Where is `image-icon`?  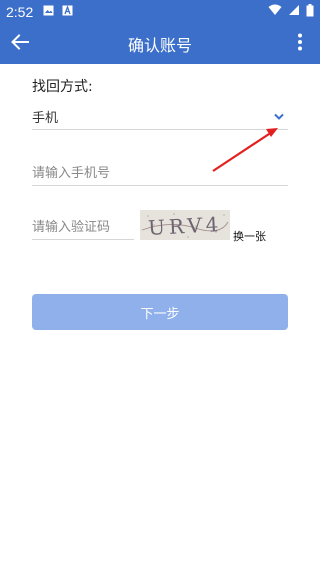 image-icon is located at coordinates (48, 12).